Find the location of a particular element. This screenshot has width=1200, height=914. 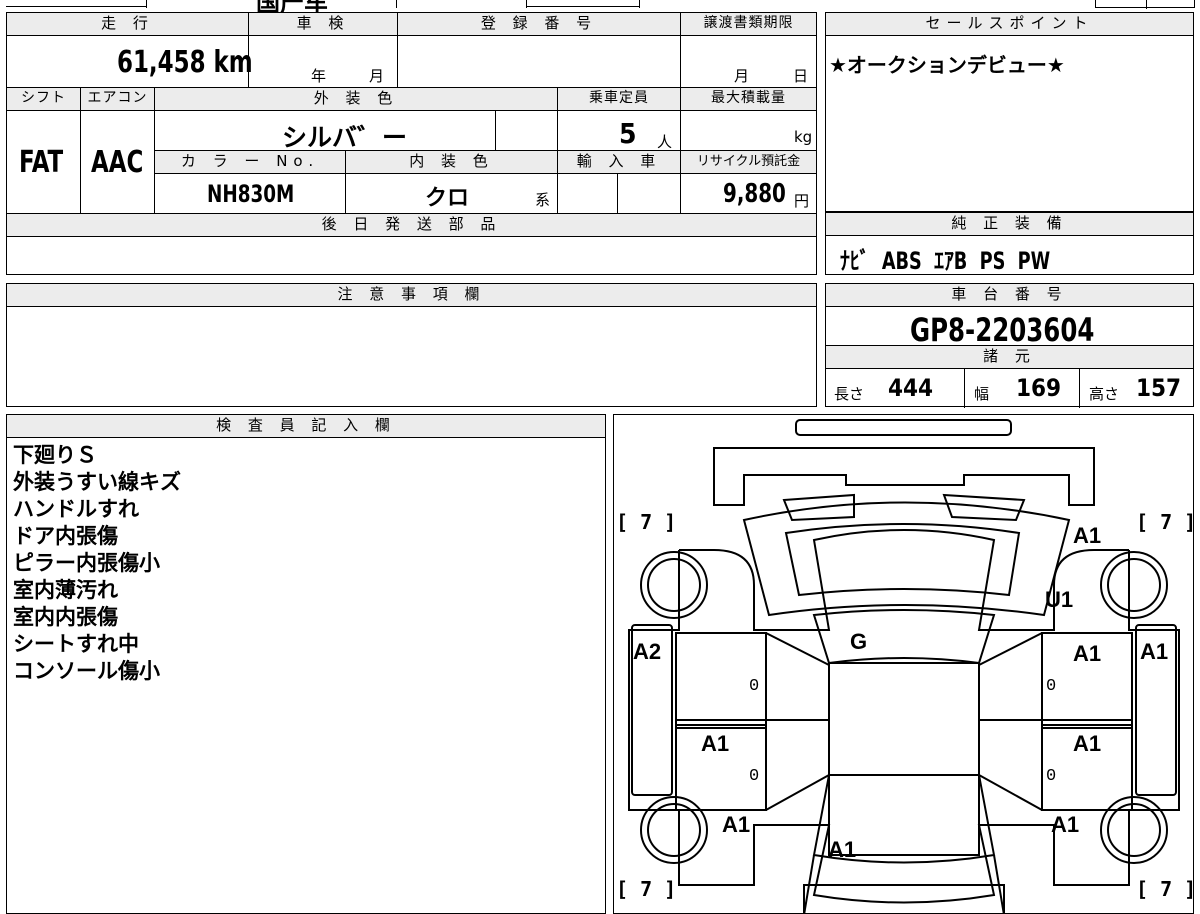

damage-rear-hatch: A1 is located at coordinates (842, 849).